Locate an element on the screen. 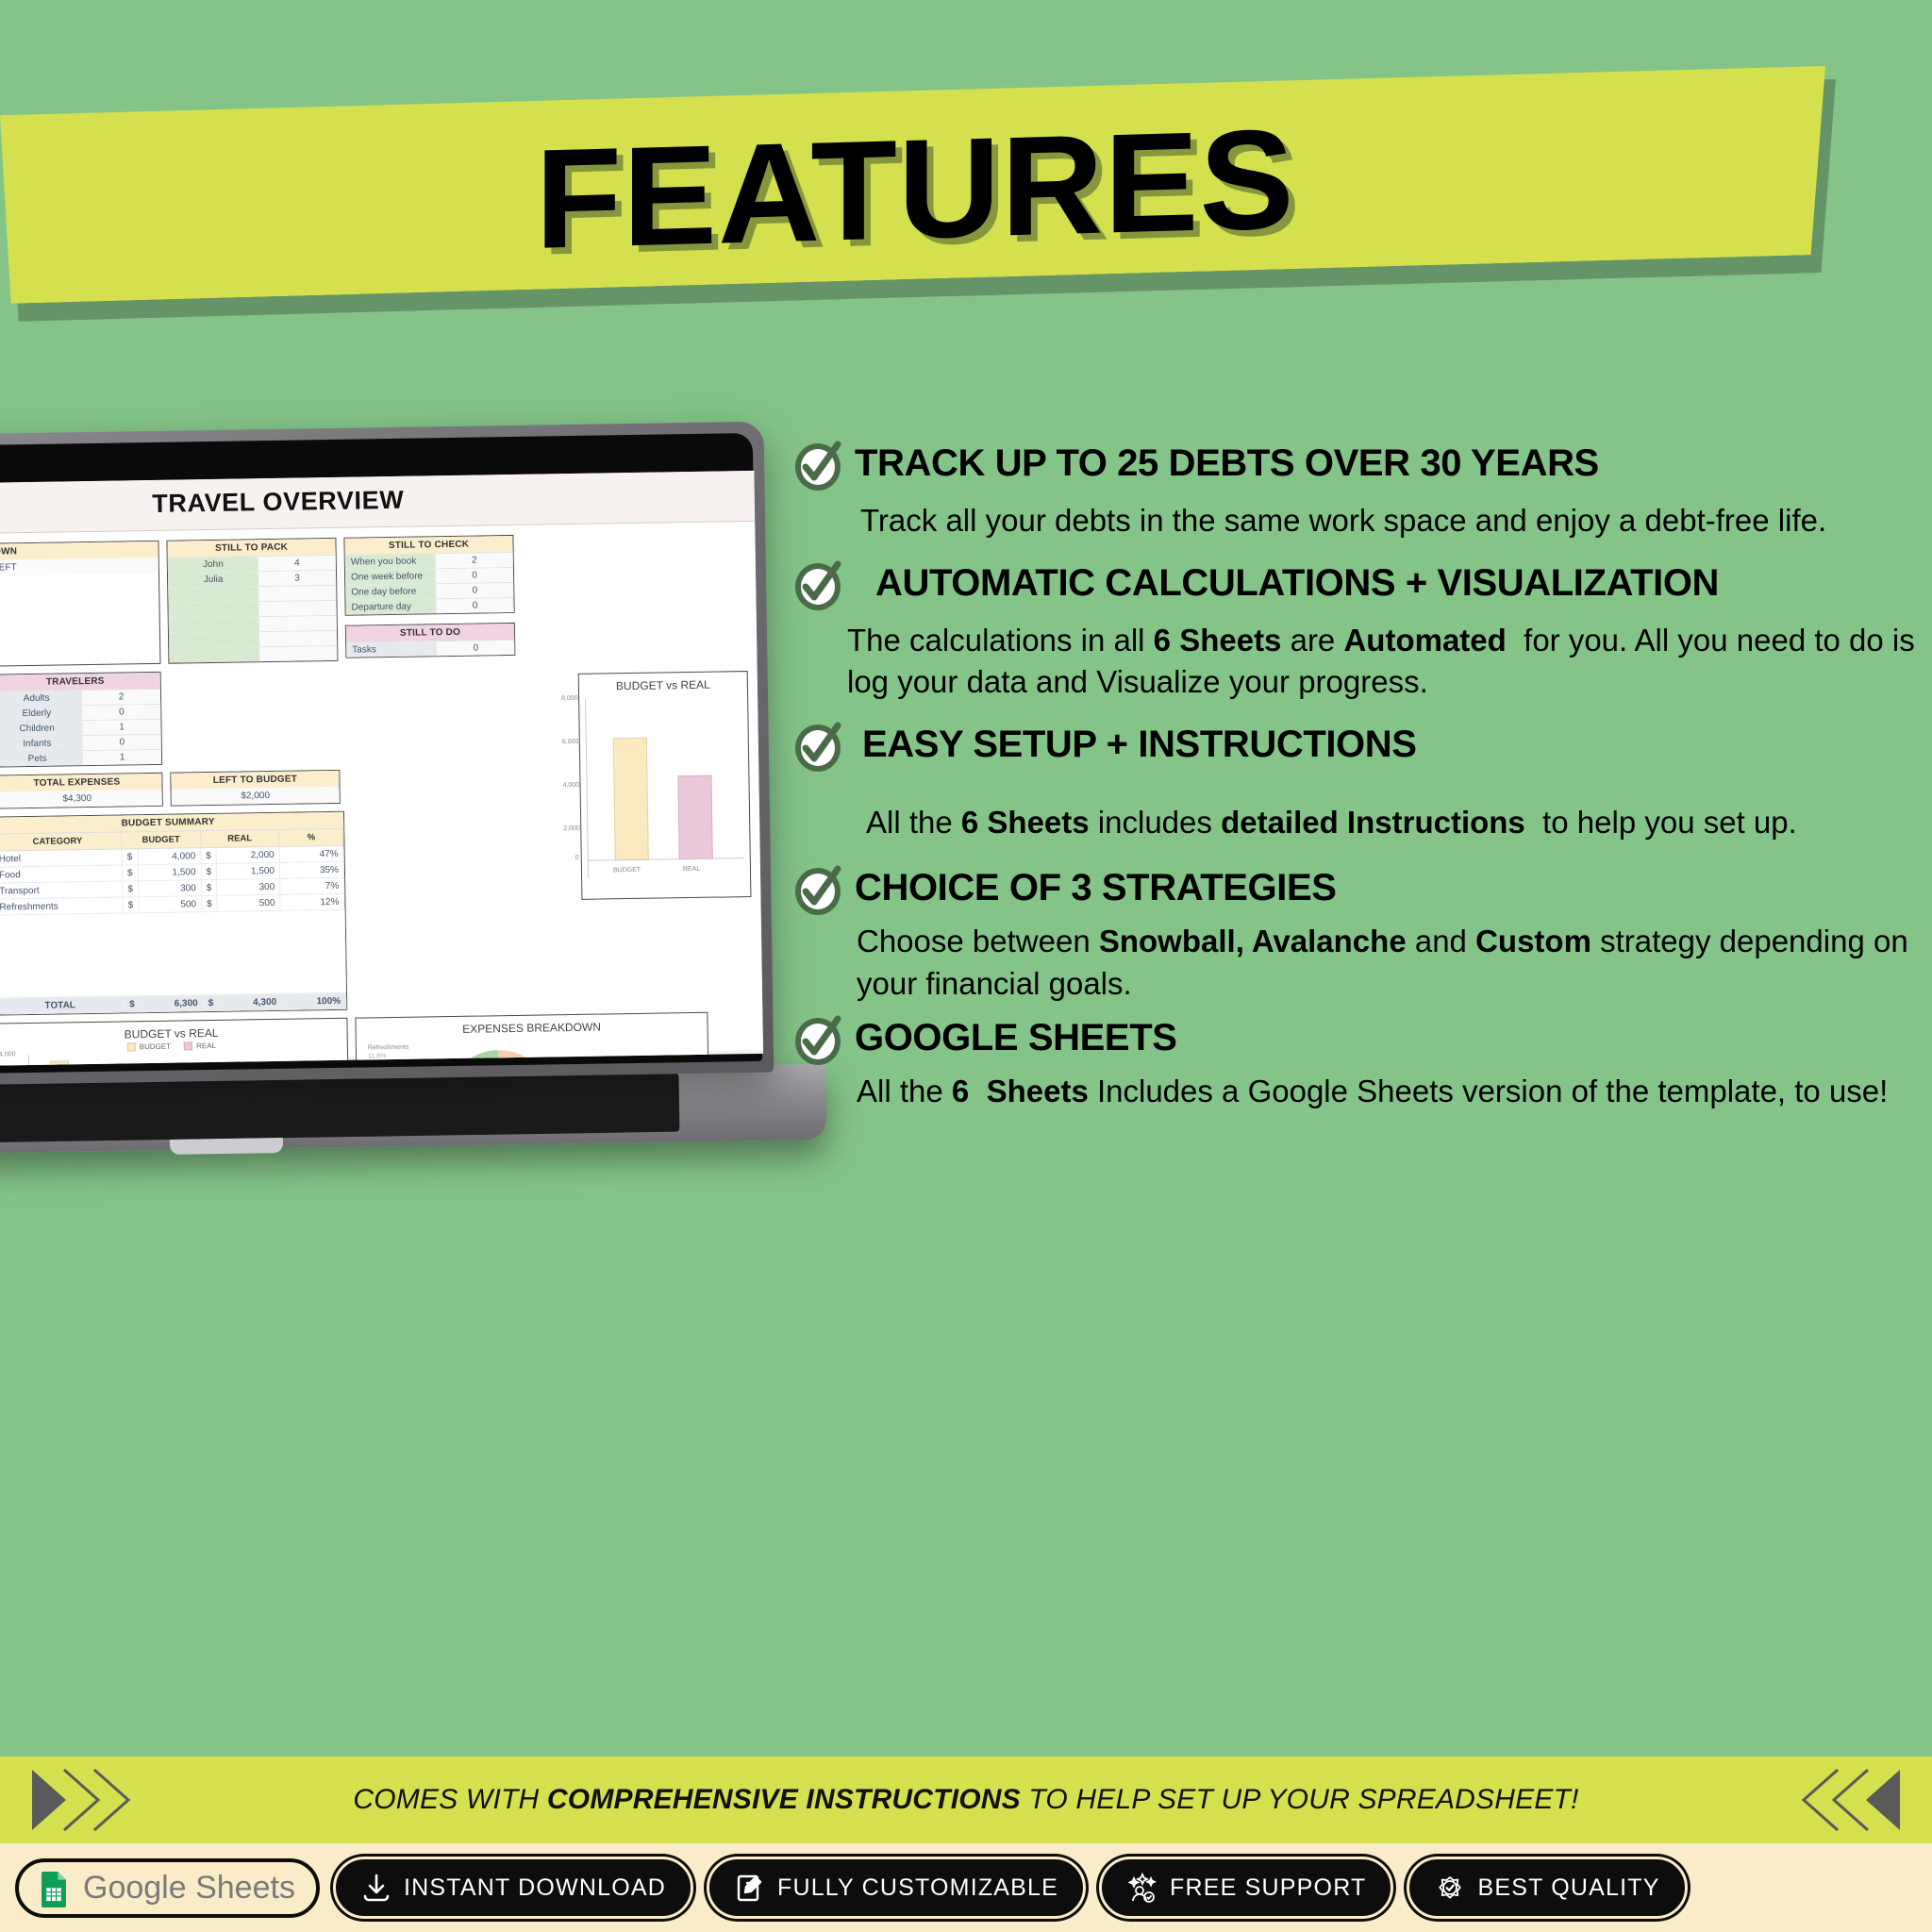 The image size is (1932, 1932). badge-google-sheets: Google Sheets is located at coordinates (167, 1888).